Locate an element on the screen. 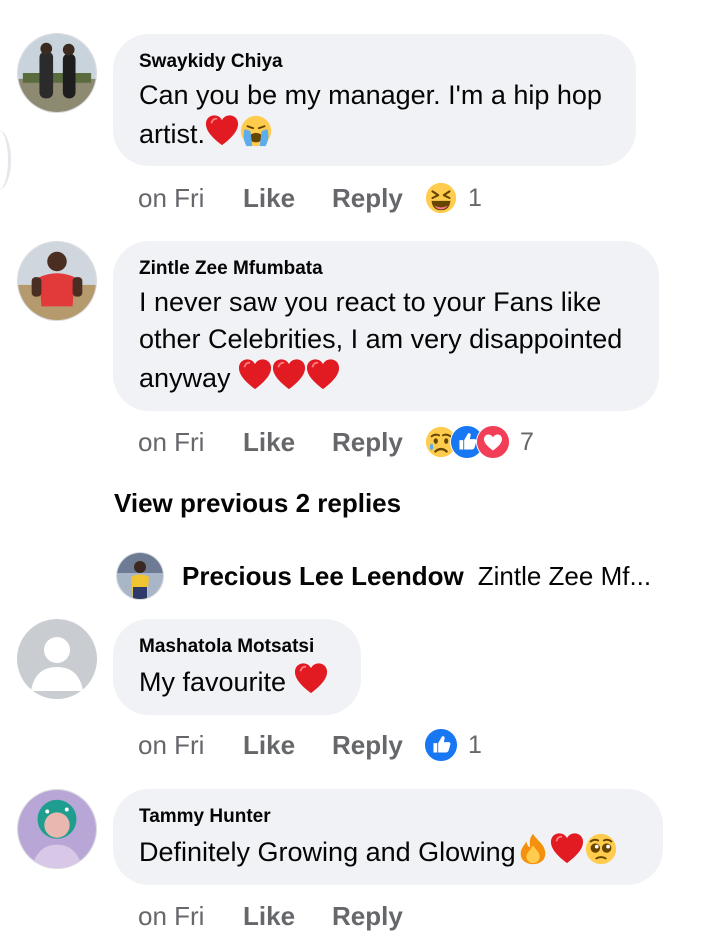 Image resolution: width=720 pixels, height=936 pixels. comment-actions: on Fri Like Reply is located at coordinates (281, 916).